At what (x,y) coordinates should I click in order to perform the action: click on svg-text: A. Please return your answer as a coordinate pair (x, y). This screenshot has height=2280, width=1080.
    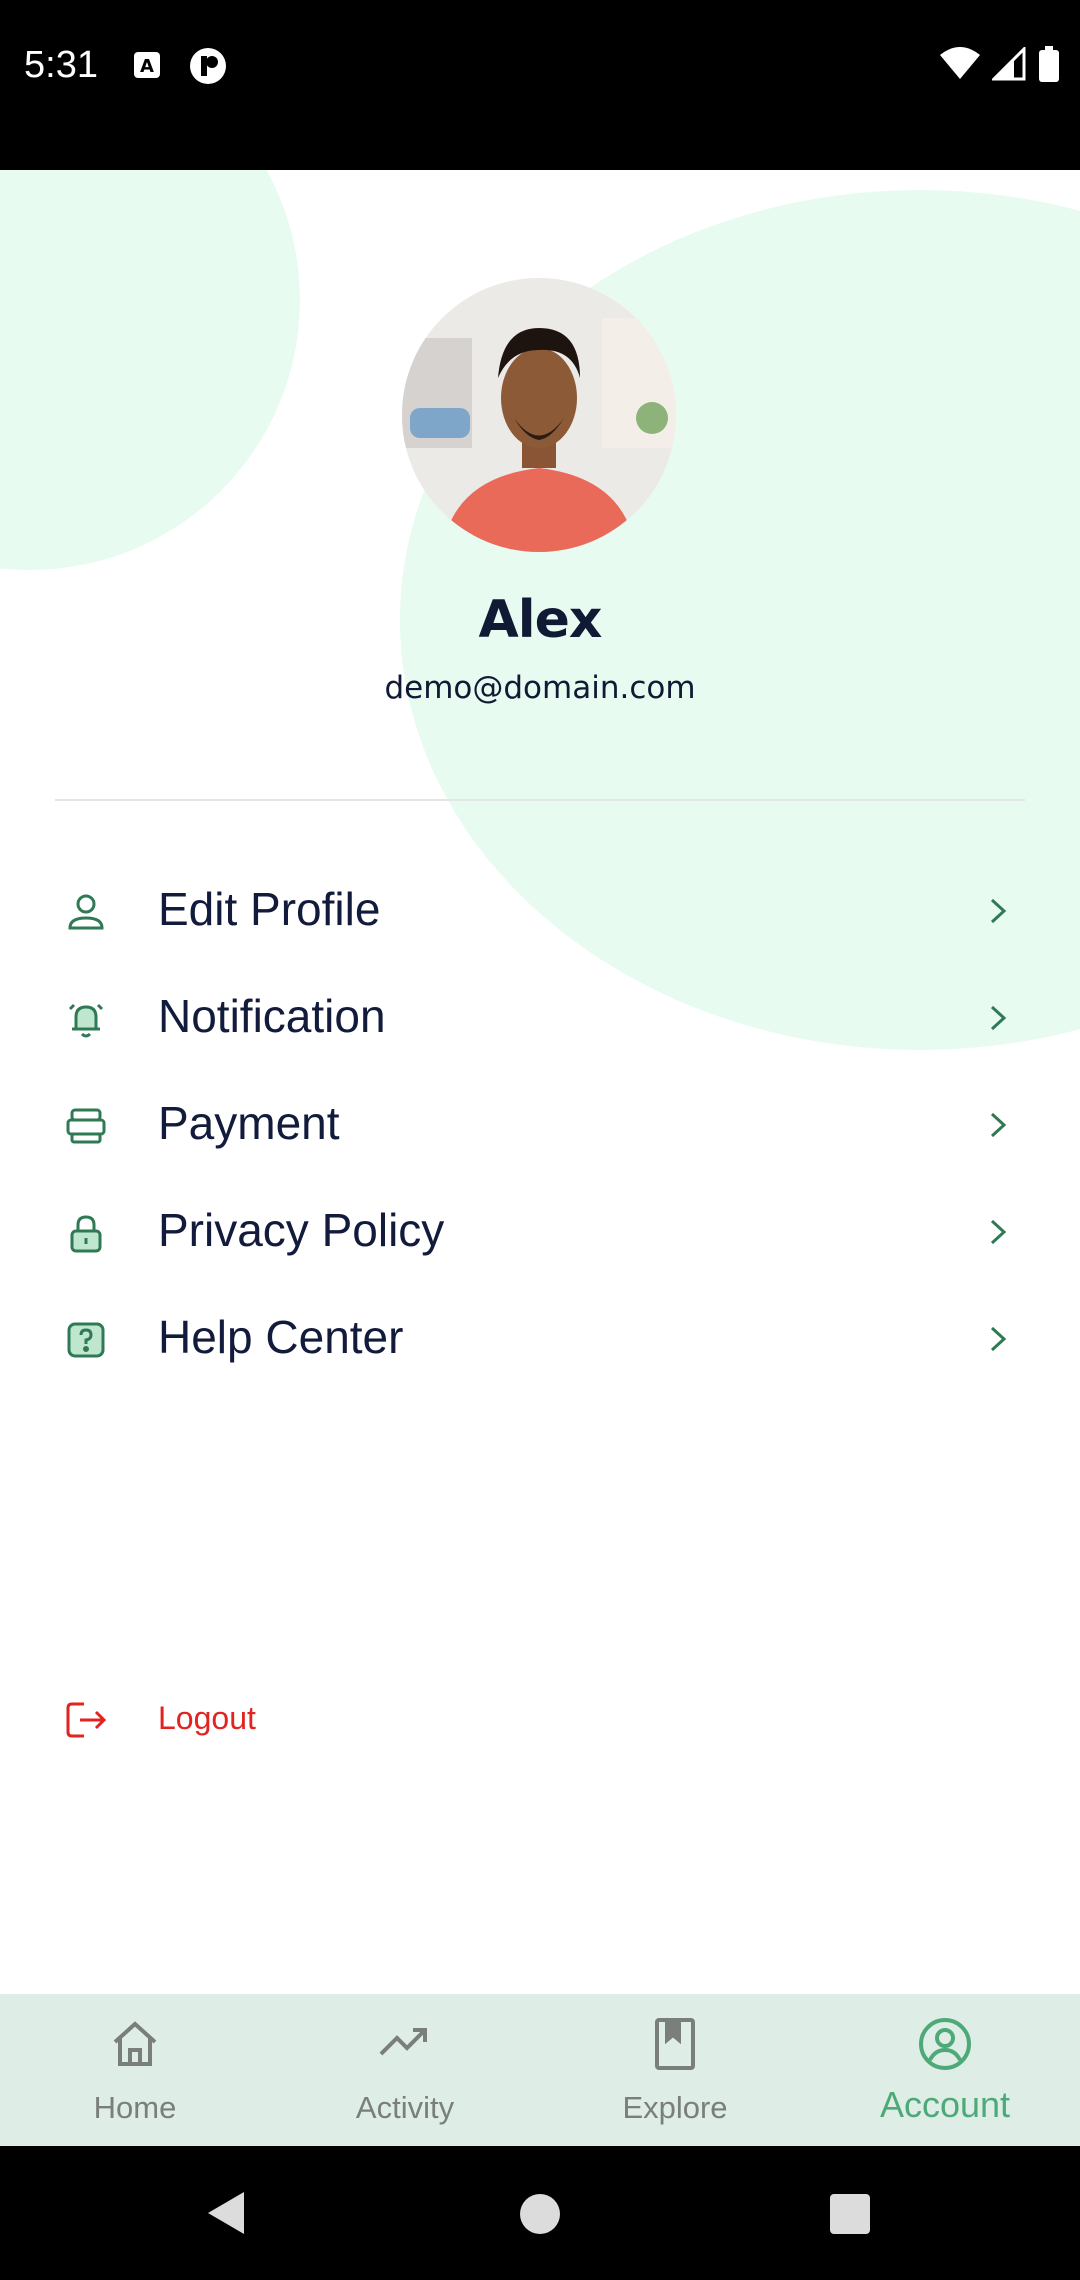
    Looking at the image, I should click on (147, 66).